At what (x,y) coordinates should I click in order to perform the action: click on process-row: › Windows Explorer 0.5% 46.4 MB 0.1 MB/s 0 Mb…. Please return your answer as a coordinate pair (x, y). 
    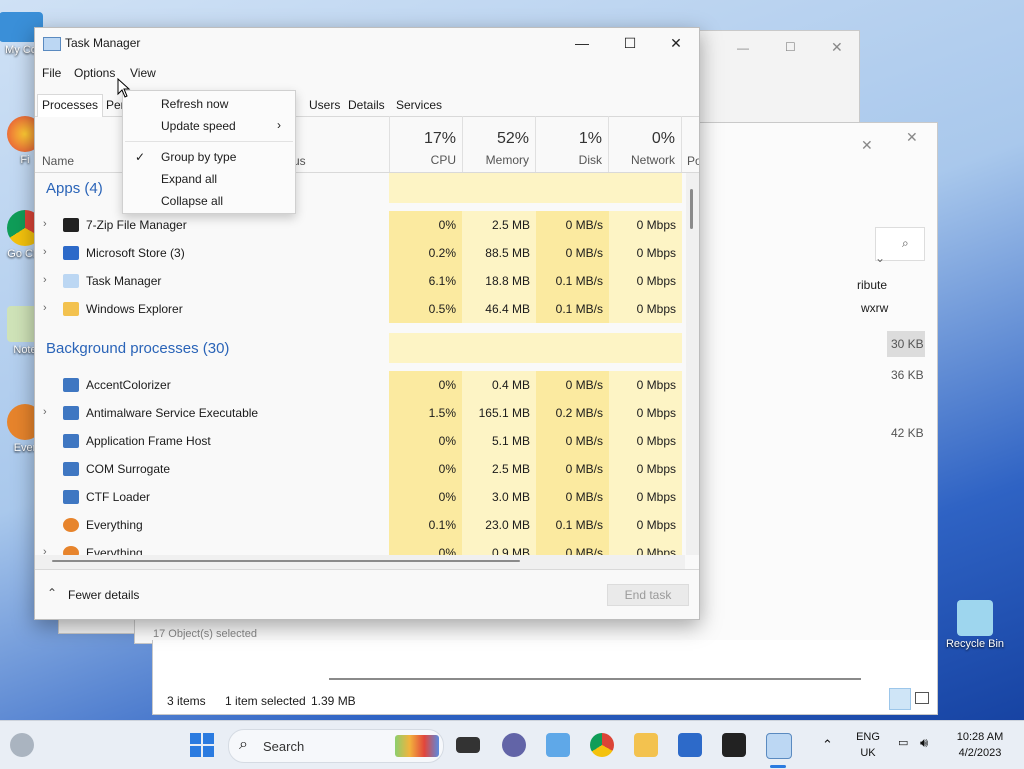
    Looking at the image, I should click on (359, 309).